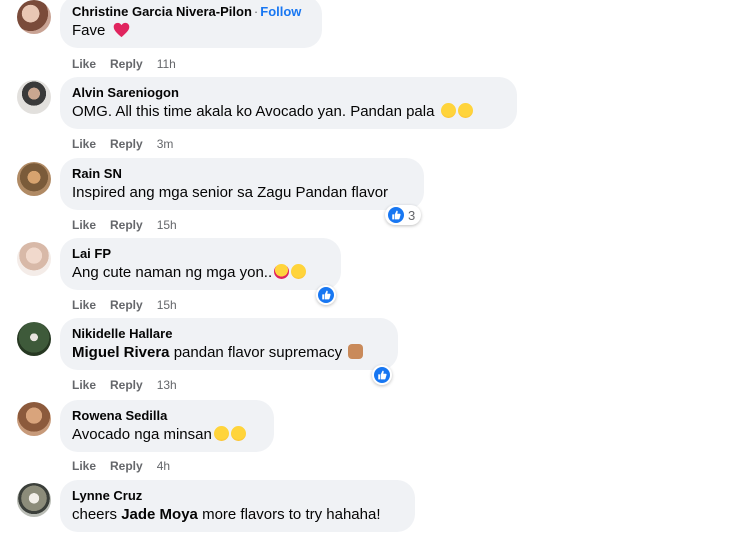 This screenshot has height=541, width=750. I want to click on comment-actions: Like Reply 11h, so click(131, 64).